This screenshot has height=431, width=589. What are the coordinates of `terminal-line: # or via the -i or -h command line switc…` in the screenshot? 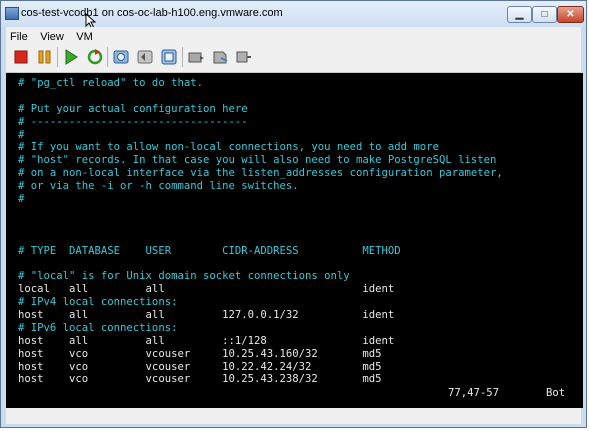 It's located at (158, 186).